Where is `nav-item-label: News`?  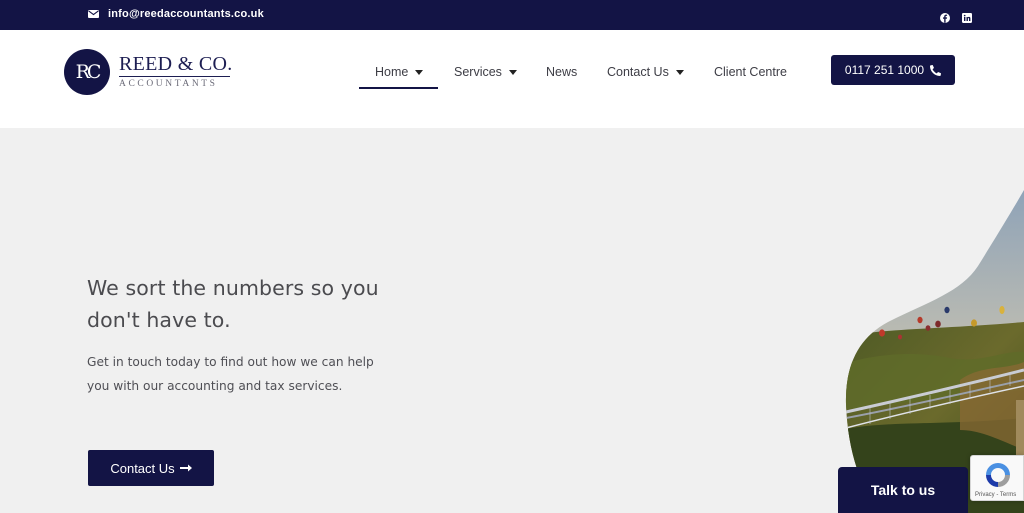
nav-item-label: News is located at coordinates (562, 72).